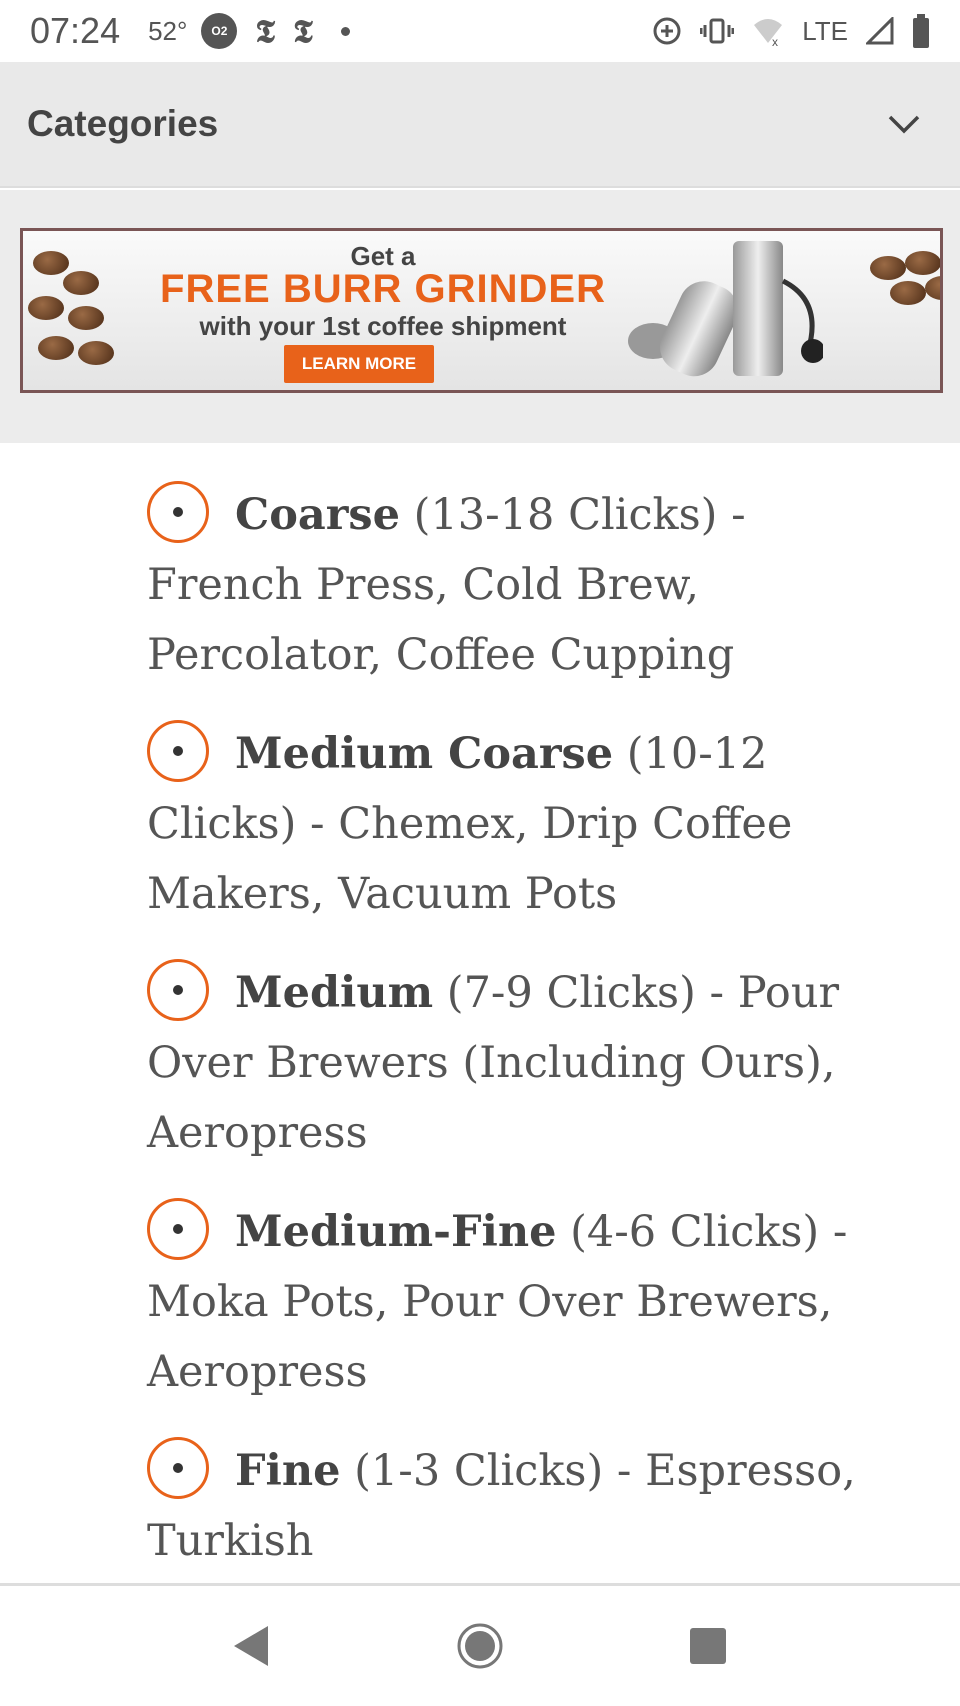 The width and height of the screenshot is (960, 1706). I want to click on status-bar: 07:24 52° O2 𝕿 𝕿 x LTE, so click(480, 31).